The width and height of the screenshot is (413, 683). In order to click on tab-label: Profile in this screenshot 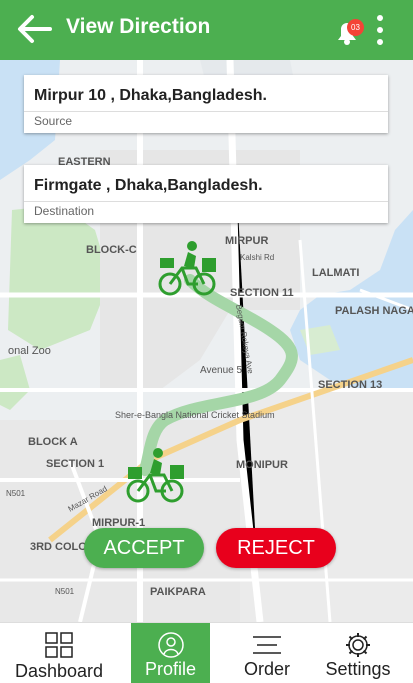, I will do `click(170, 669)`.